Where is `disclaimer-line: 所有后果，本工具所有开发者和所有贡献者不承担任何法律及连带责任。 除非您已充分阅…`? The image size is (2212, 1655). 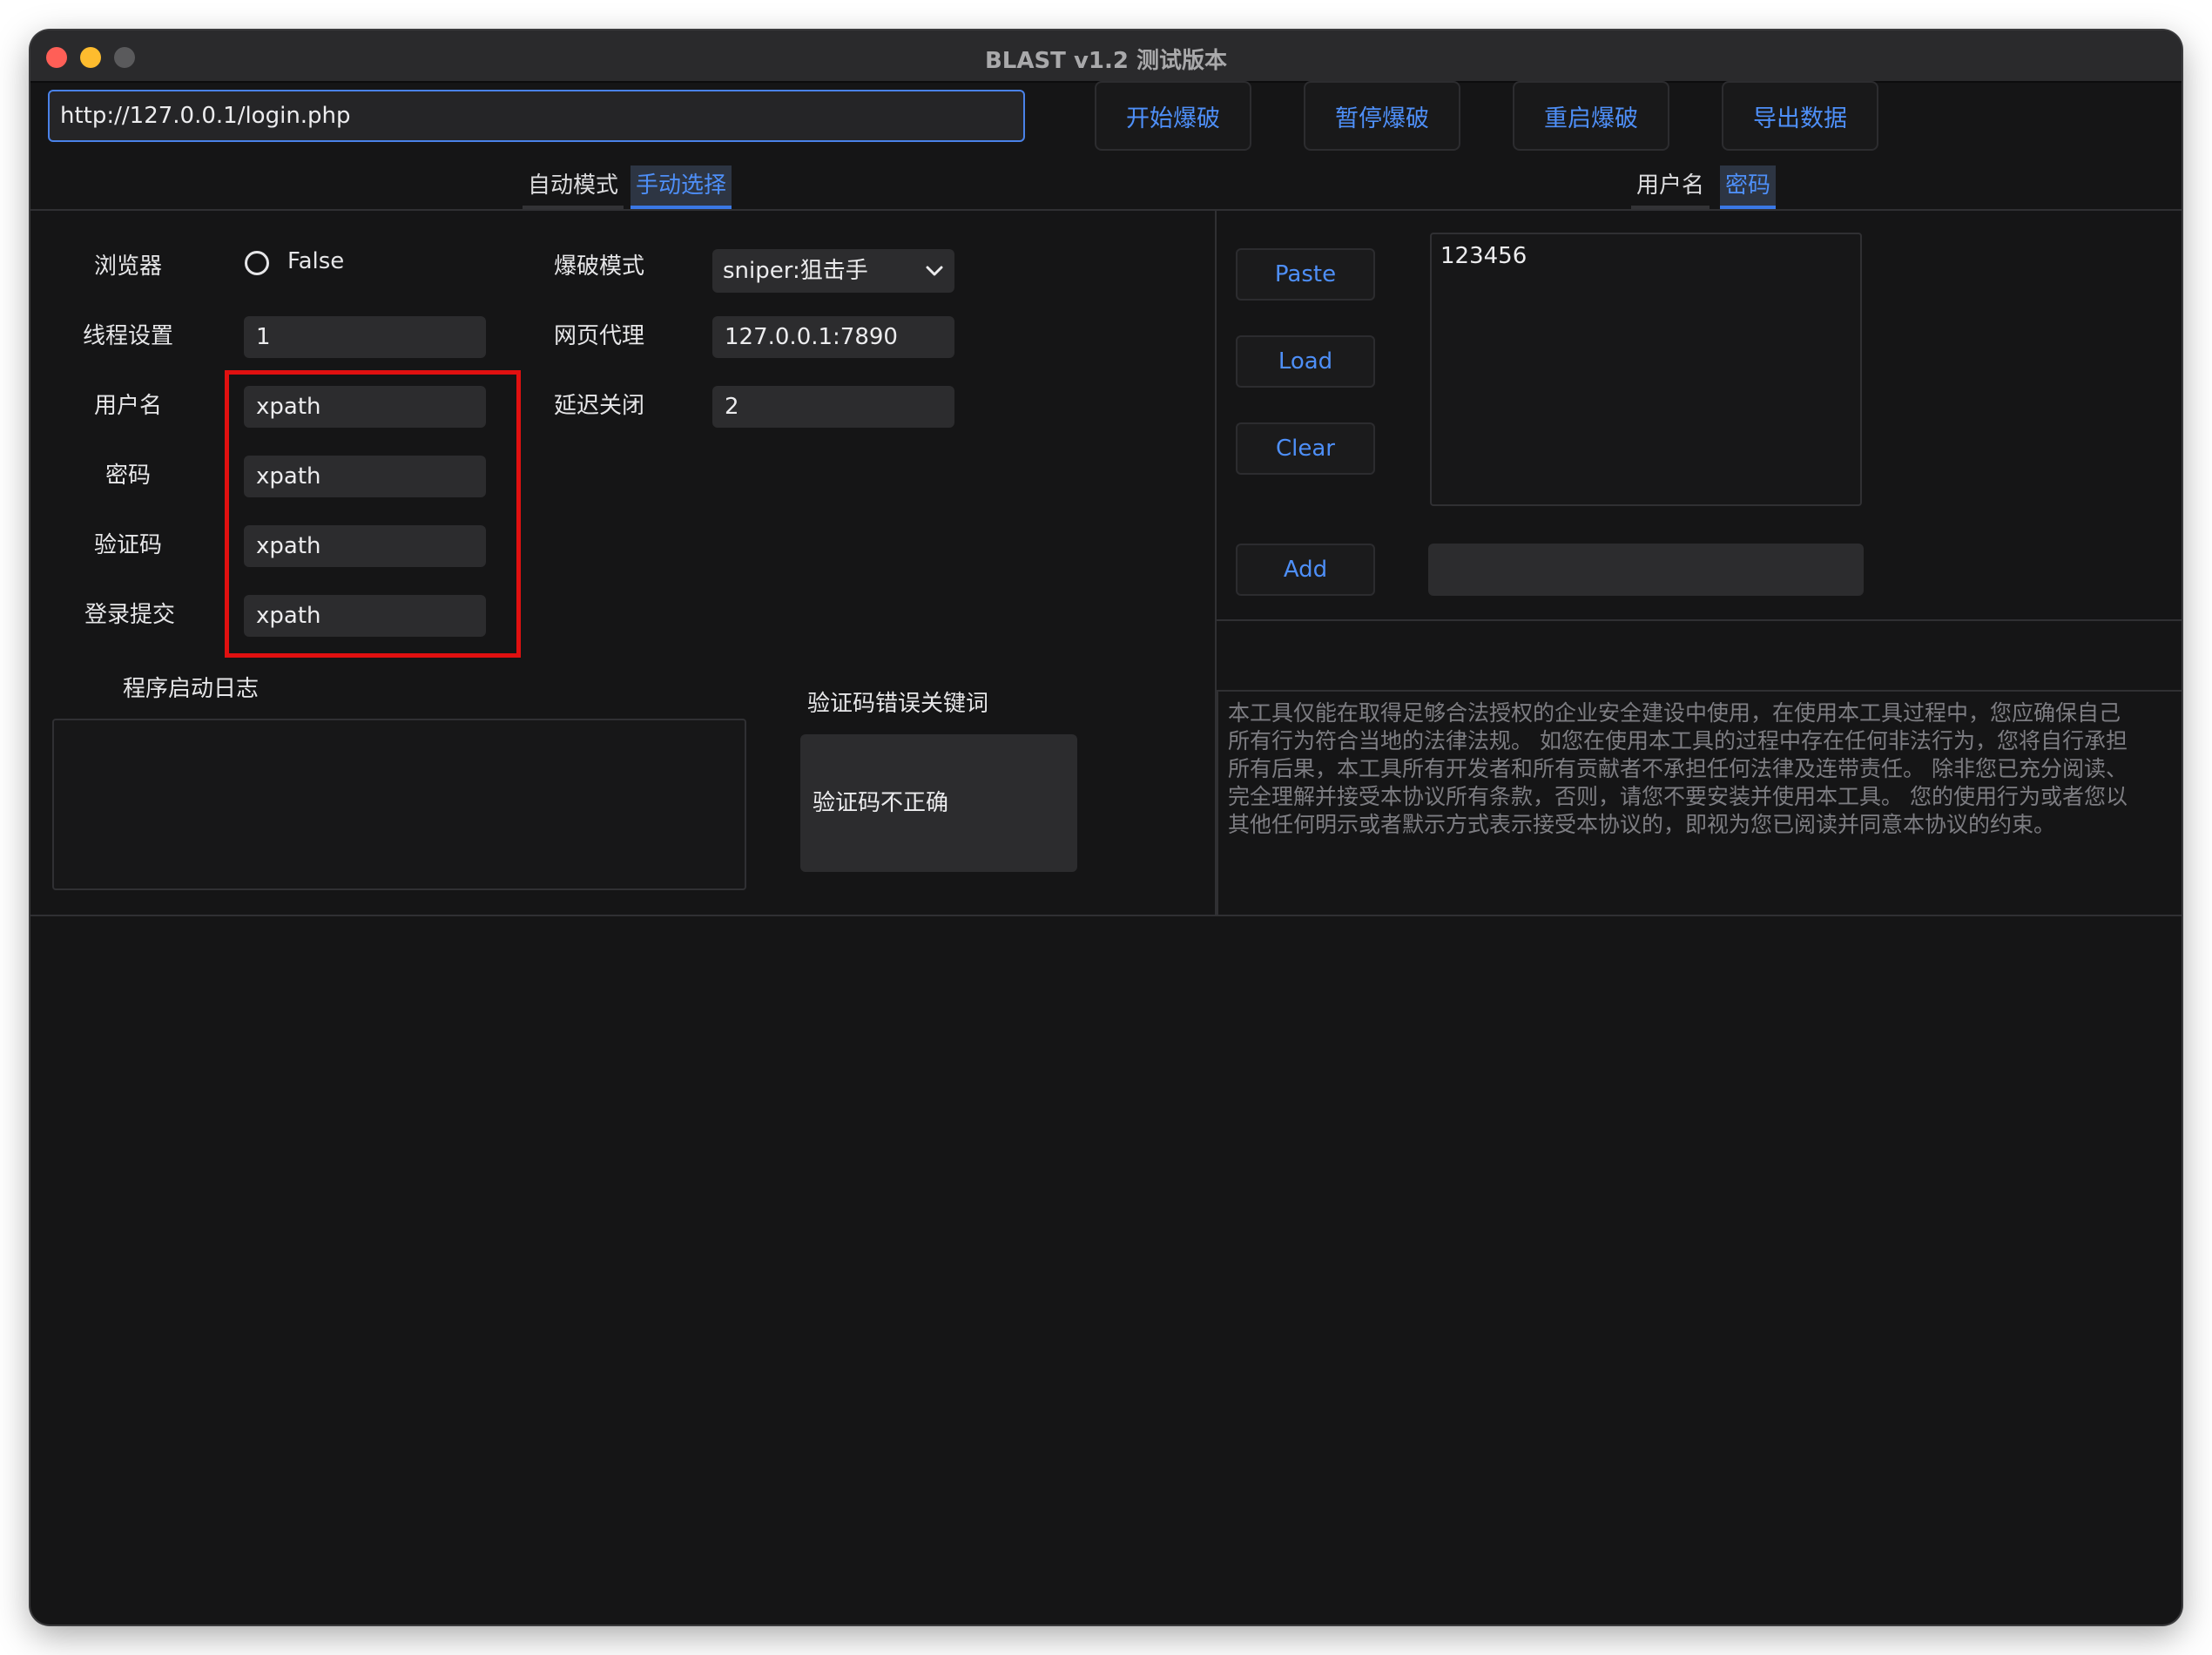
disclaimer-line: 所有后果，本工具所有开发者和所有贡献者不承担任何法律及连带责任。 除非您已充分阅… is located at coordinates (1678, 768).